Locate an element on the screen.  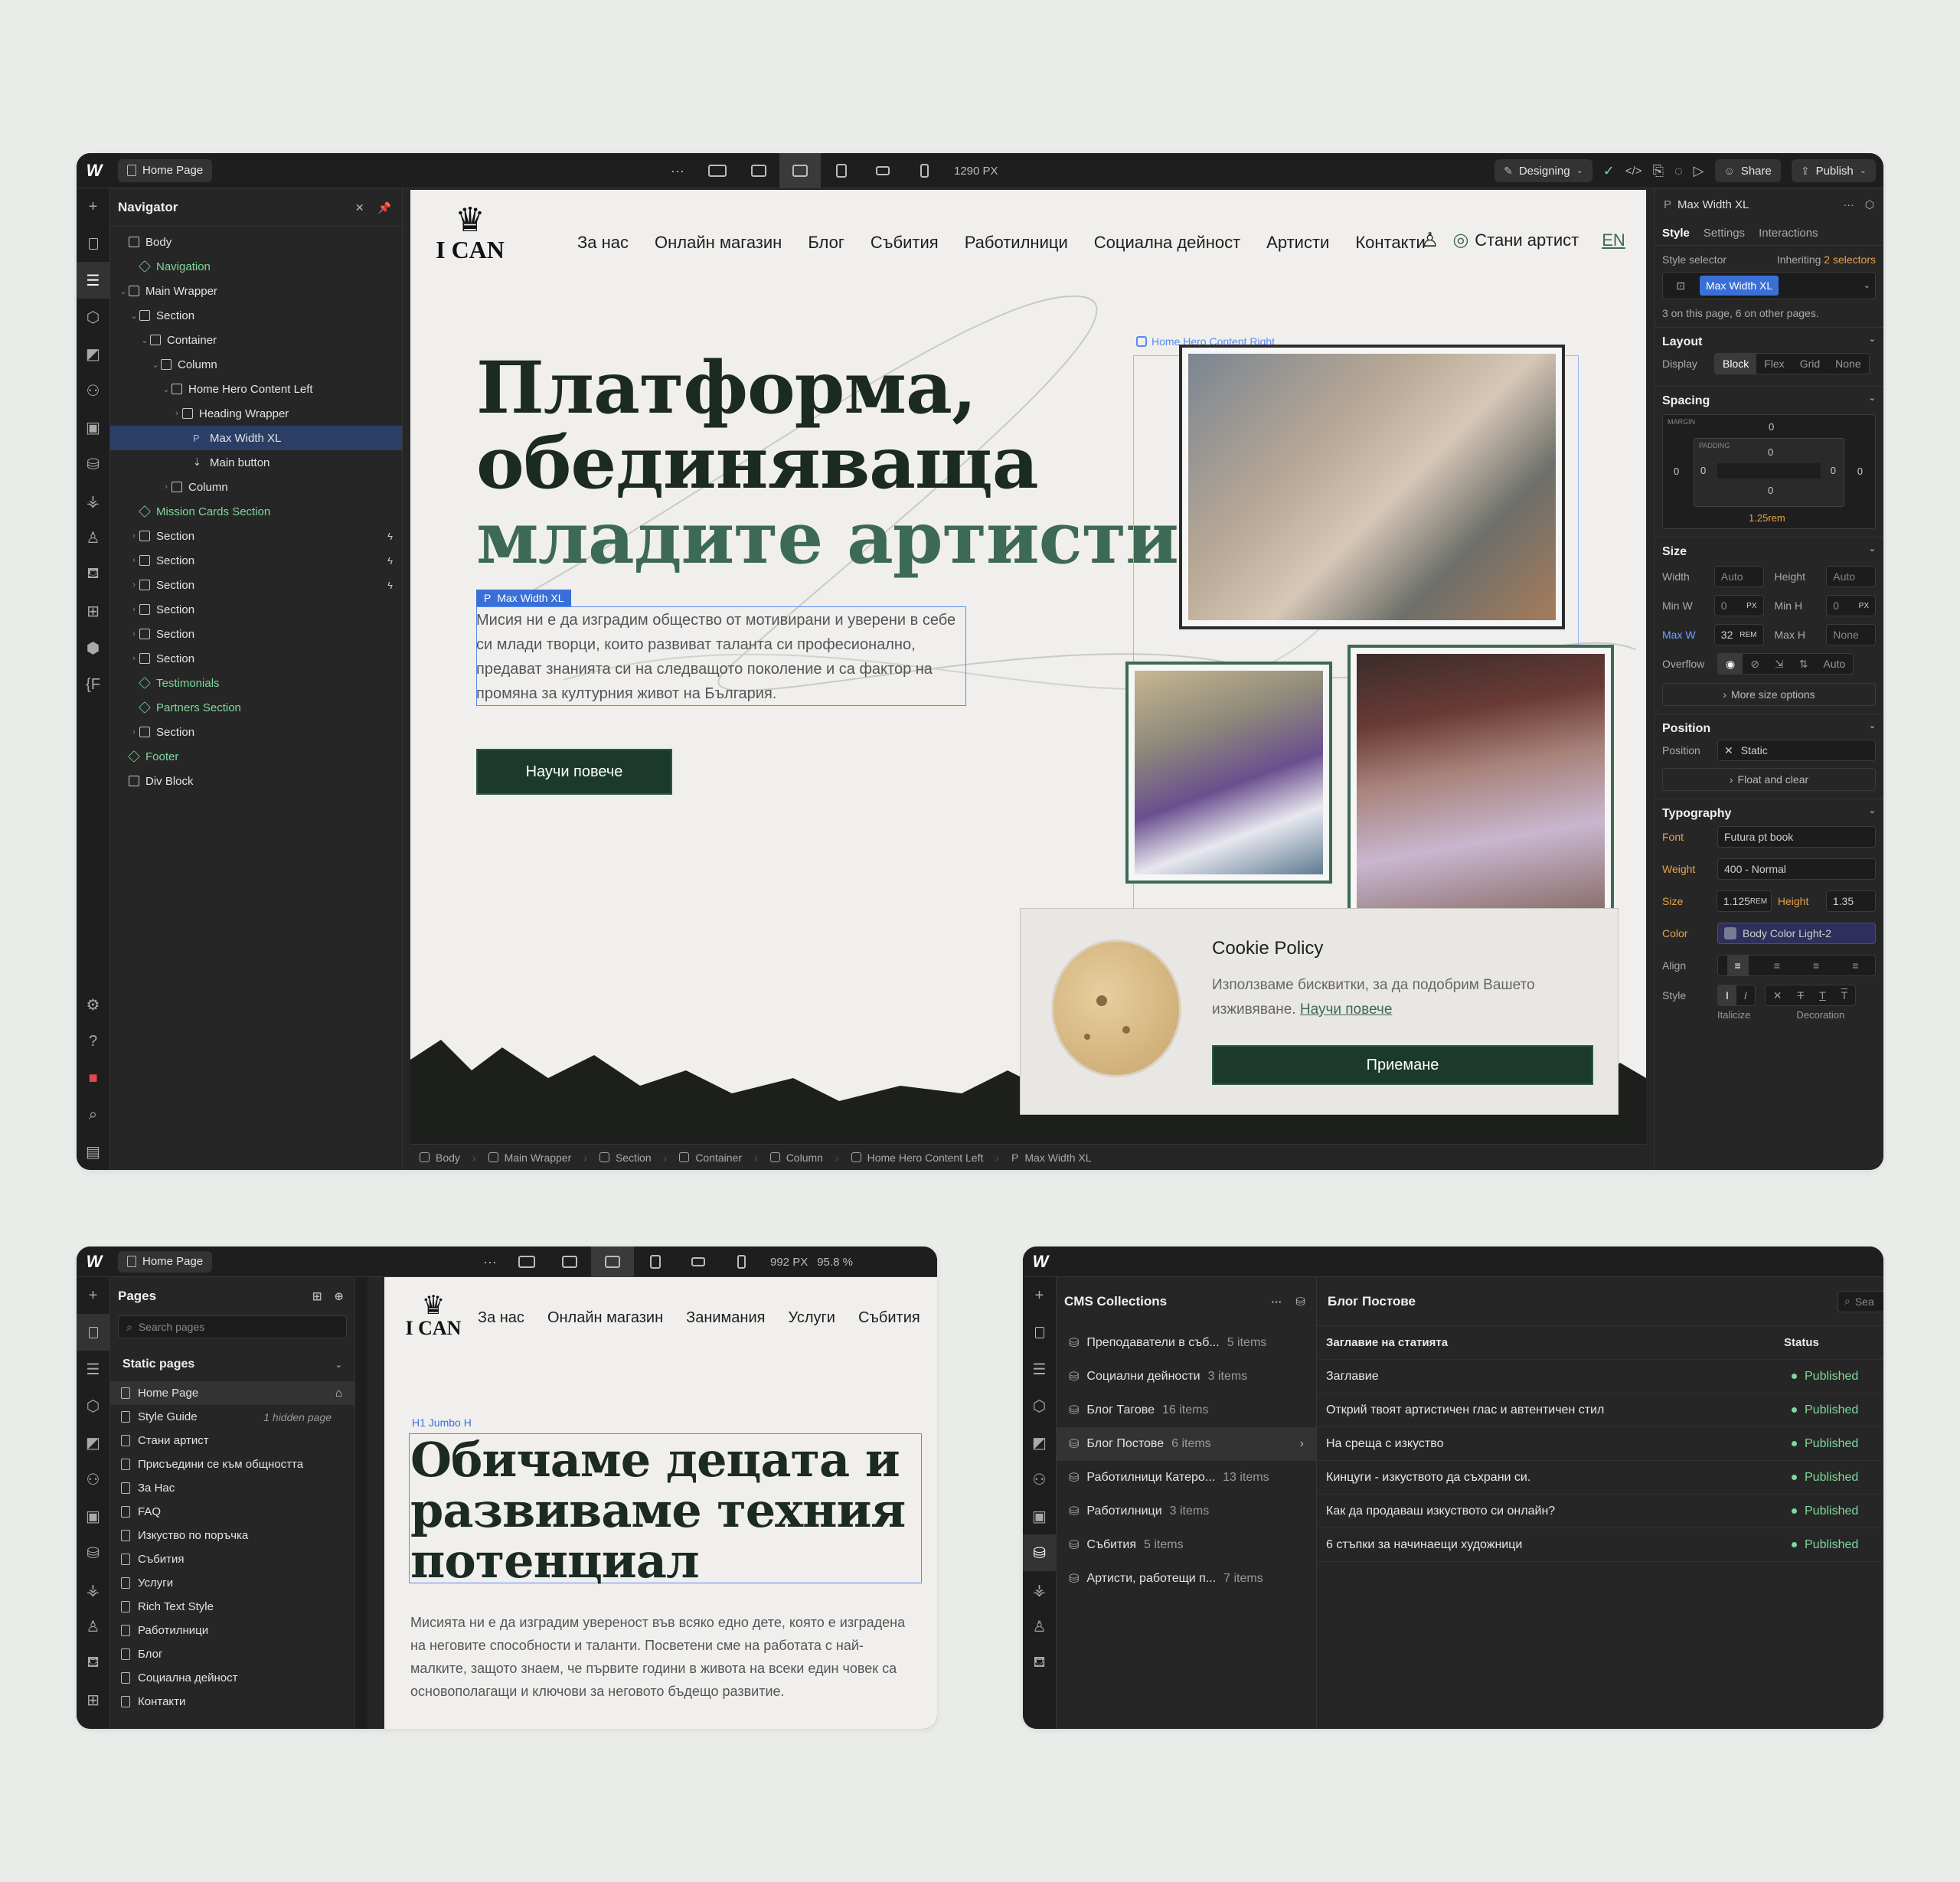
components-icon: ⬡ is located at coordinates (1040, 1405).